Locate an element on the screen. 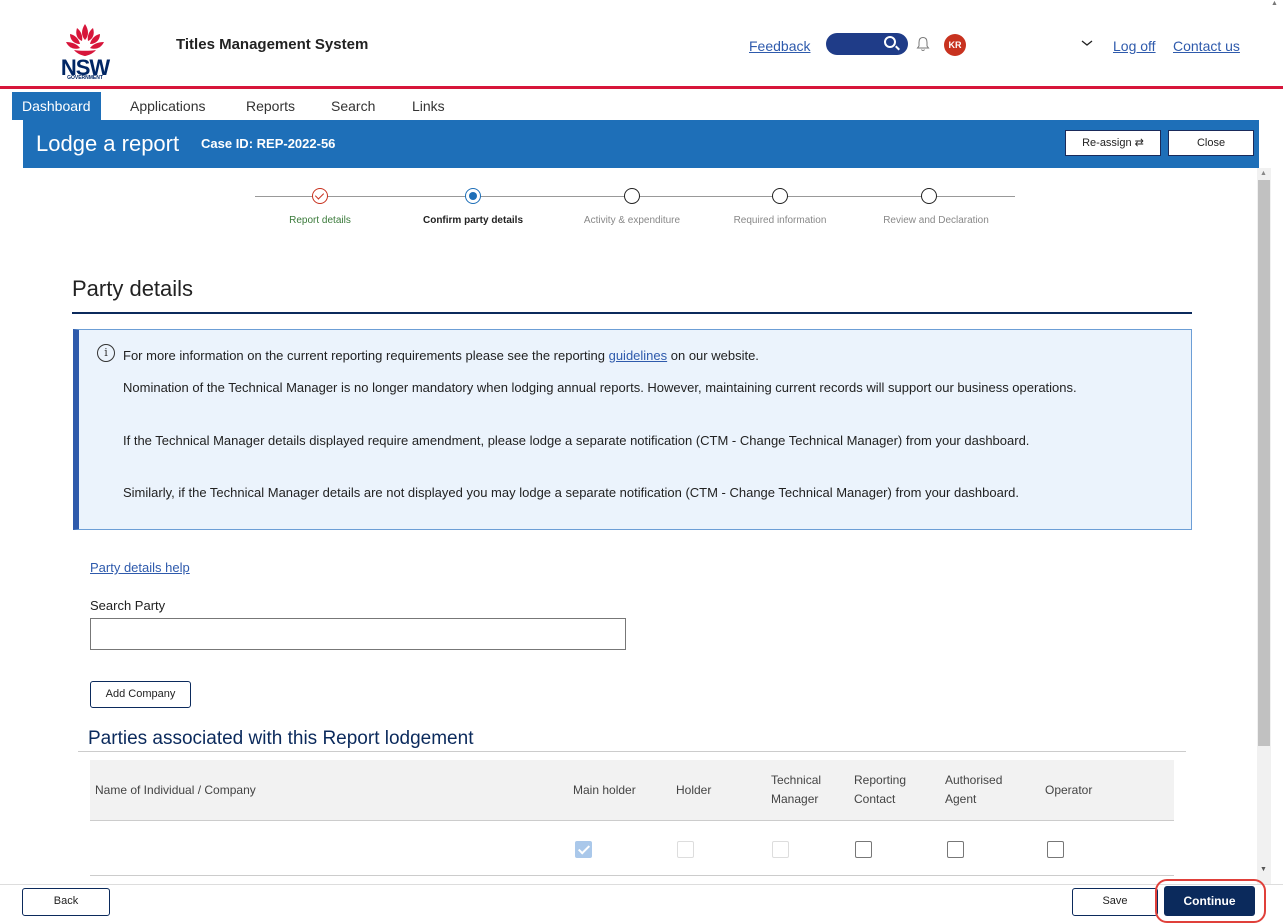  logo-subtext: GOVERNMENT is located at coordinates (85, 78).